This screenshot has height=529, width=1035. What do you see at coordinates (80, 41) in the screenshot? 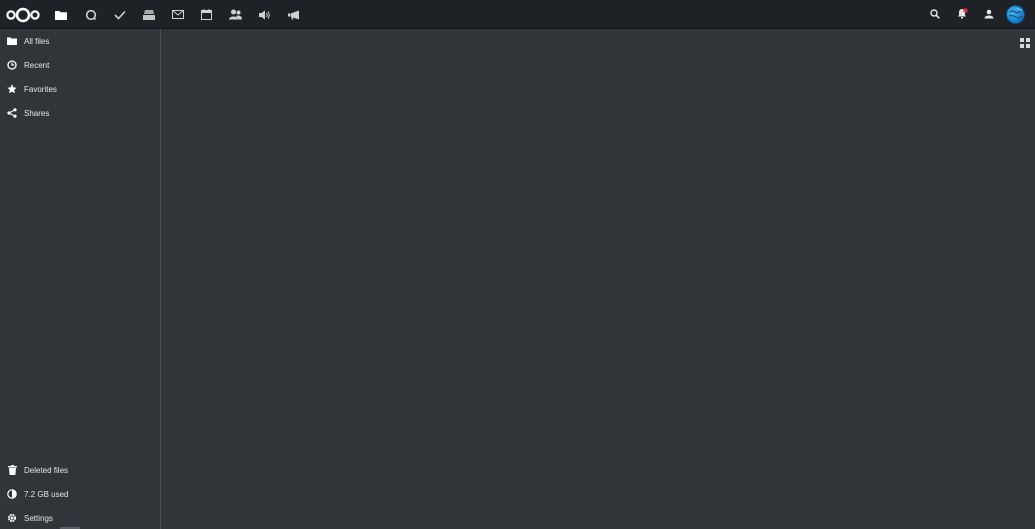
I see `sidebar-item-all-files: All files` at bounding box center [80, 41].